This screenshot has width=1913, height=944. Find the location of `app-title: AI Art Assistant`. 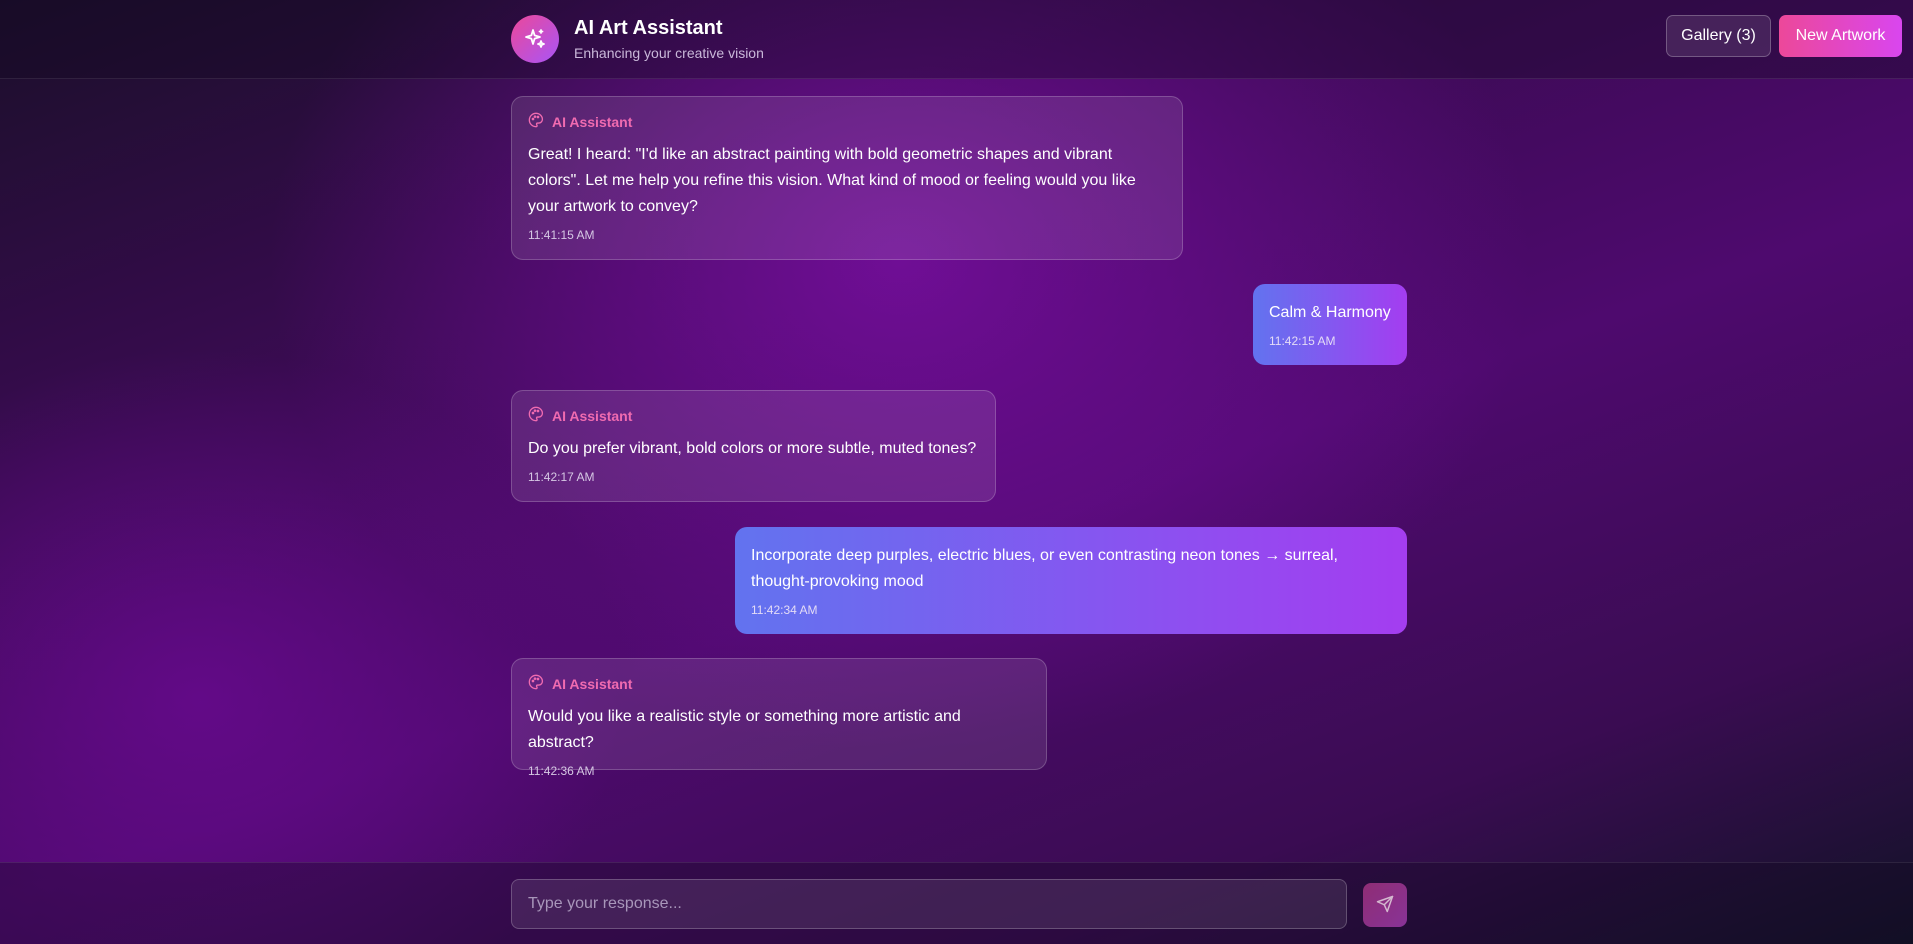

app-title: AI Art Assistant is located at coordinates (648, 27).